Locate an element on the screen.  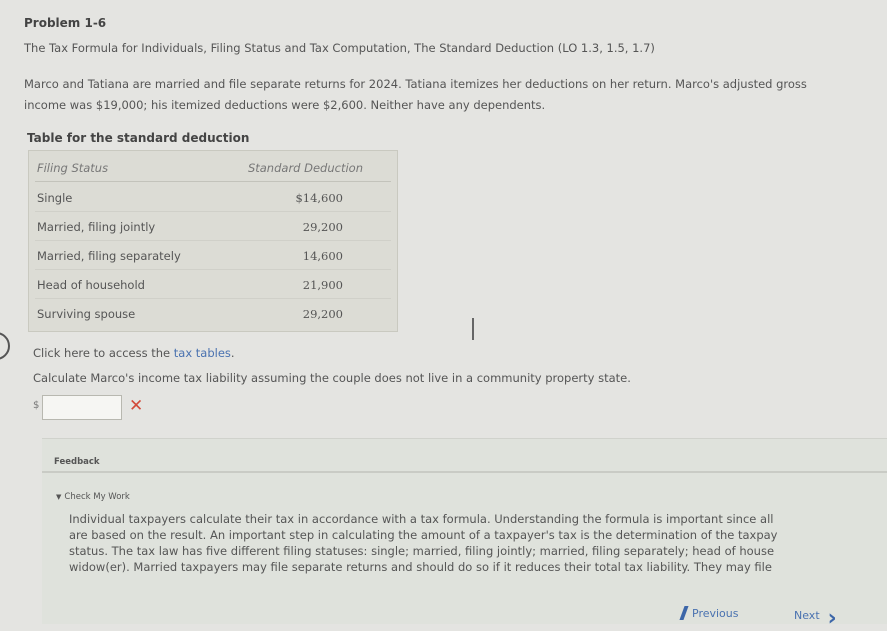
triangle-down-icon: ▼ is located at coordinates (59, 497).